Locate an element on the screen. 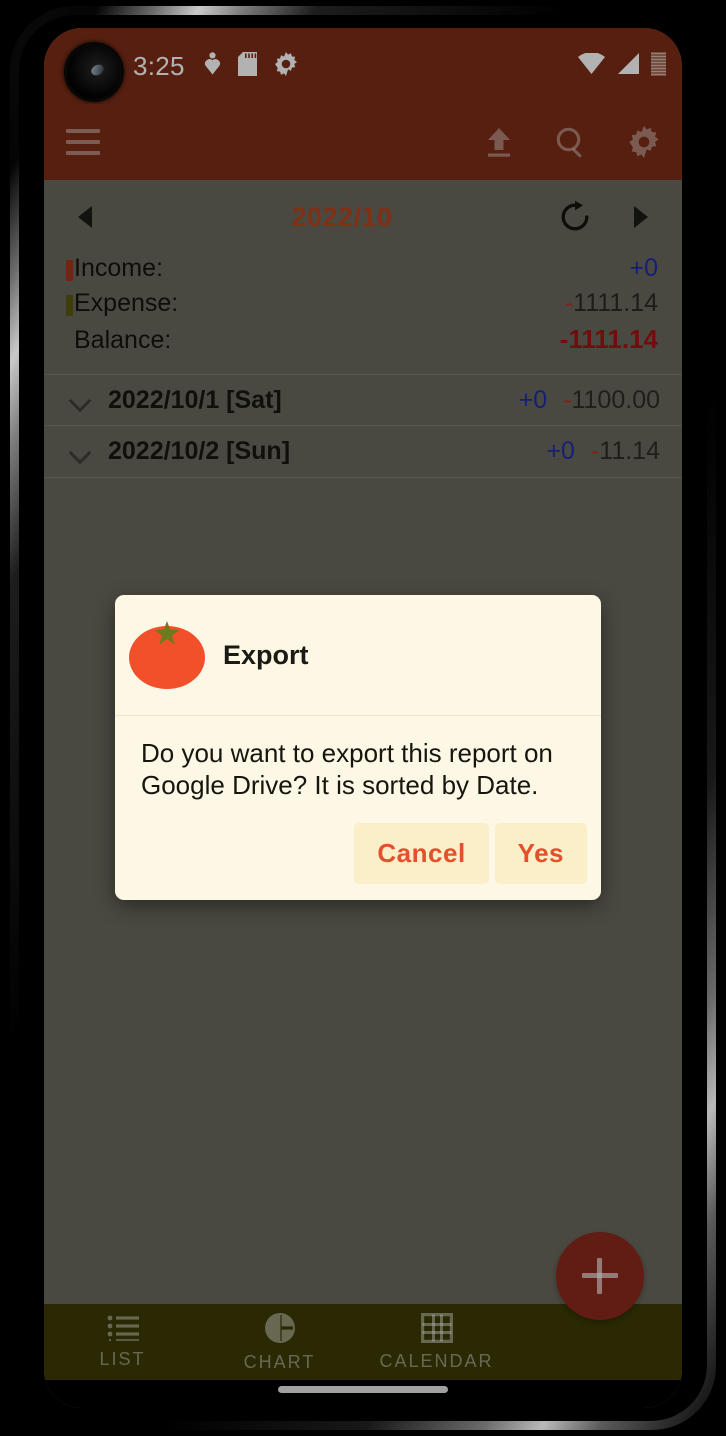 Image resolution: width=726 pixels, height=1436 pixels. dialog-actions: Cancel Yes is located at coordinates (358, 855).